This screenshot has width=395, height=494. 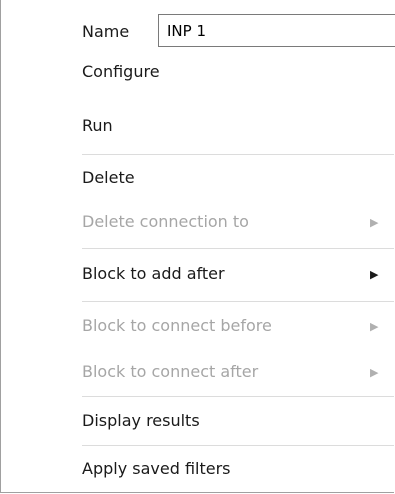 I want to click on menu-item-block-to-add-after: Block to add after ▶, so click(x=197, y=274).